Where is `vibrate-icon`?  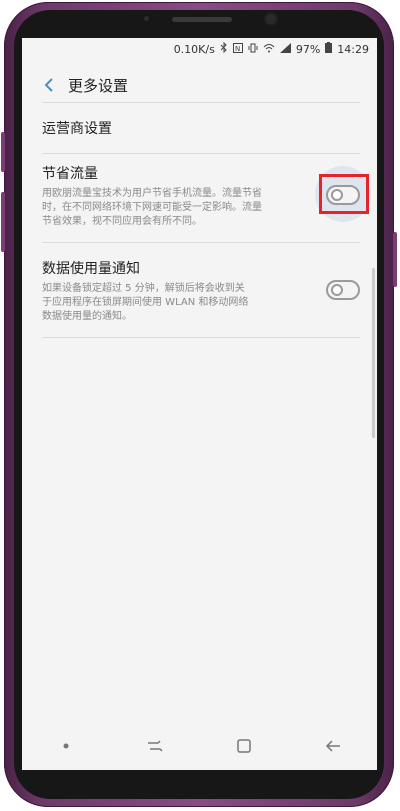 vibrate-icon is located at coordinates (253, 49).